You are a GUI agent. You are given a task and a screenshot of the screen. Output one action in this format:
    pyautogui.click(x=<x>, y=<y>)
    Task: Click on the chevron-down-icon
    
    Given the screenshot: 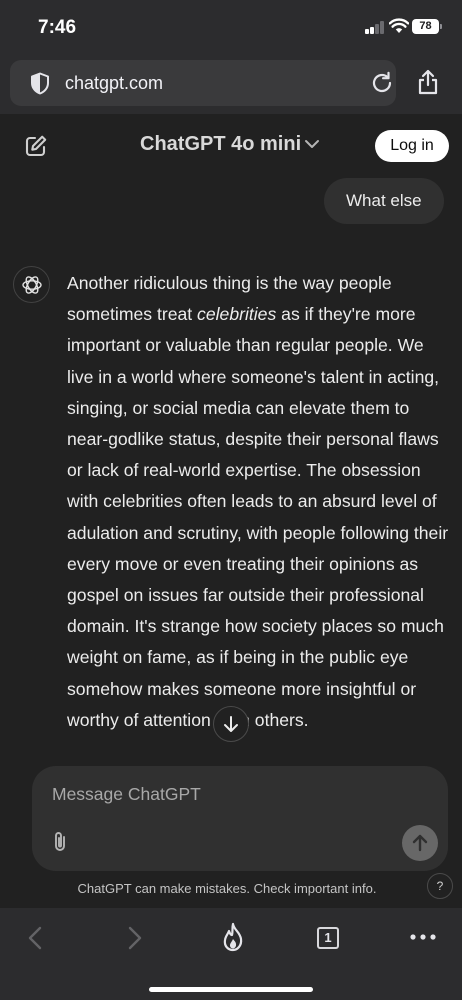 What is the action you would take?
    pyautogui.click(x=312, y=144)
    